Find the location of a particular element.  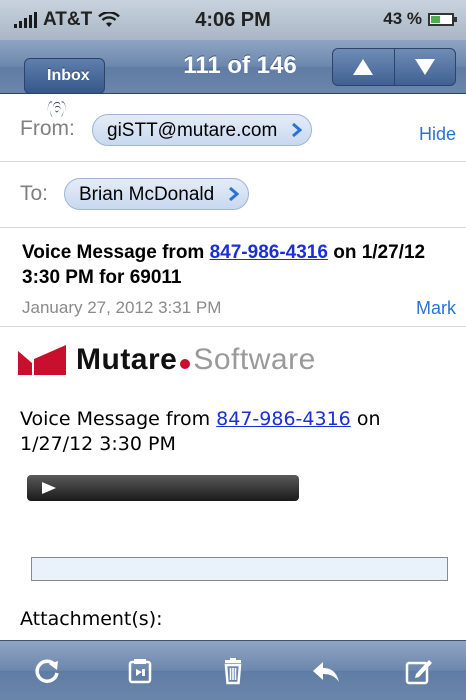

mutare-logo-mark is located at coordinates (42, 360).